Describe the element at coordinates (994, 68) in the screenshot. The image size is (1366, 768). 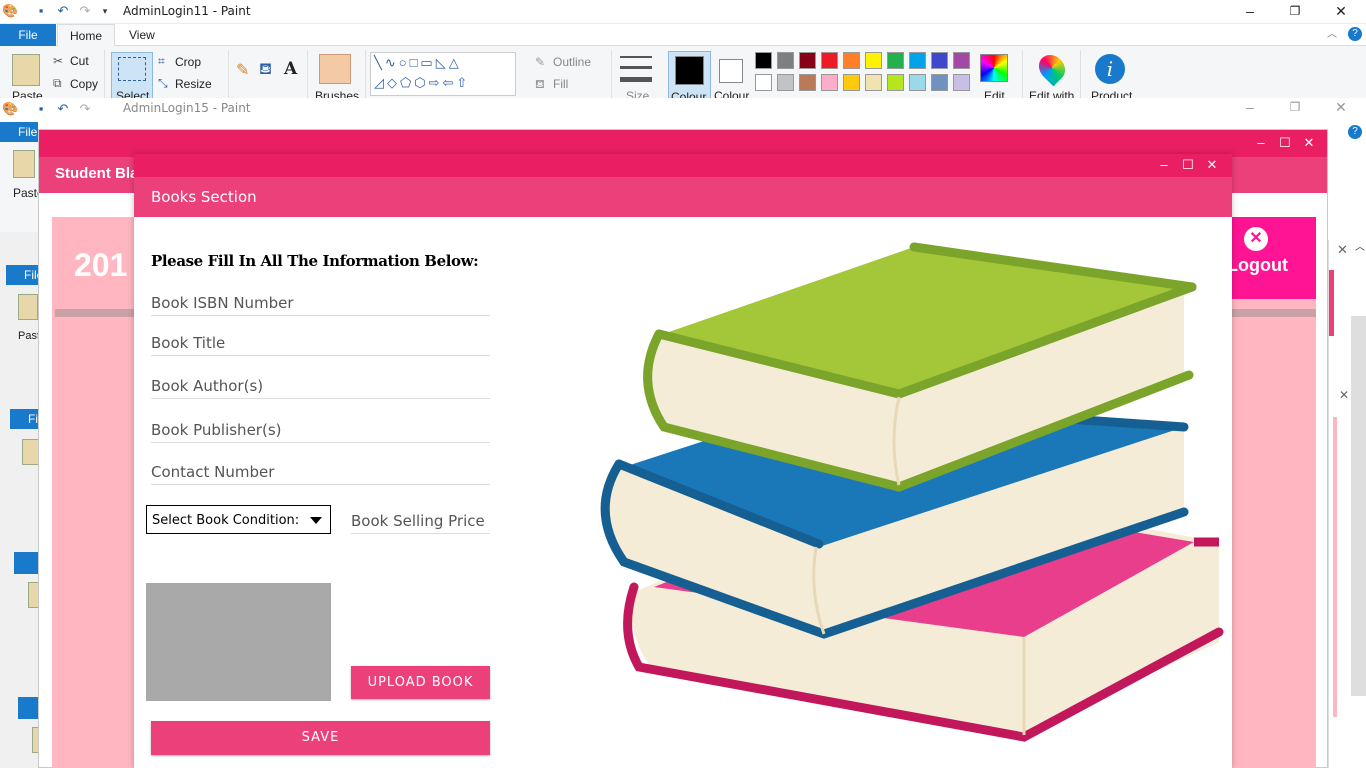
I see `edit-colours-icon` at that location.